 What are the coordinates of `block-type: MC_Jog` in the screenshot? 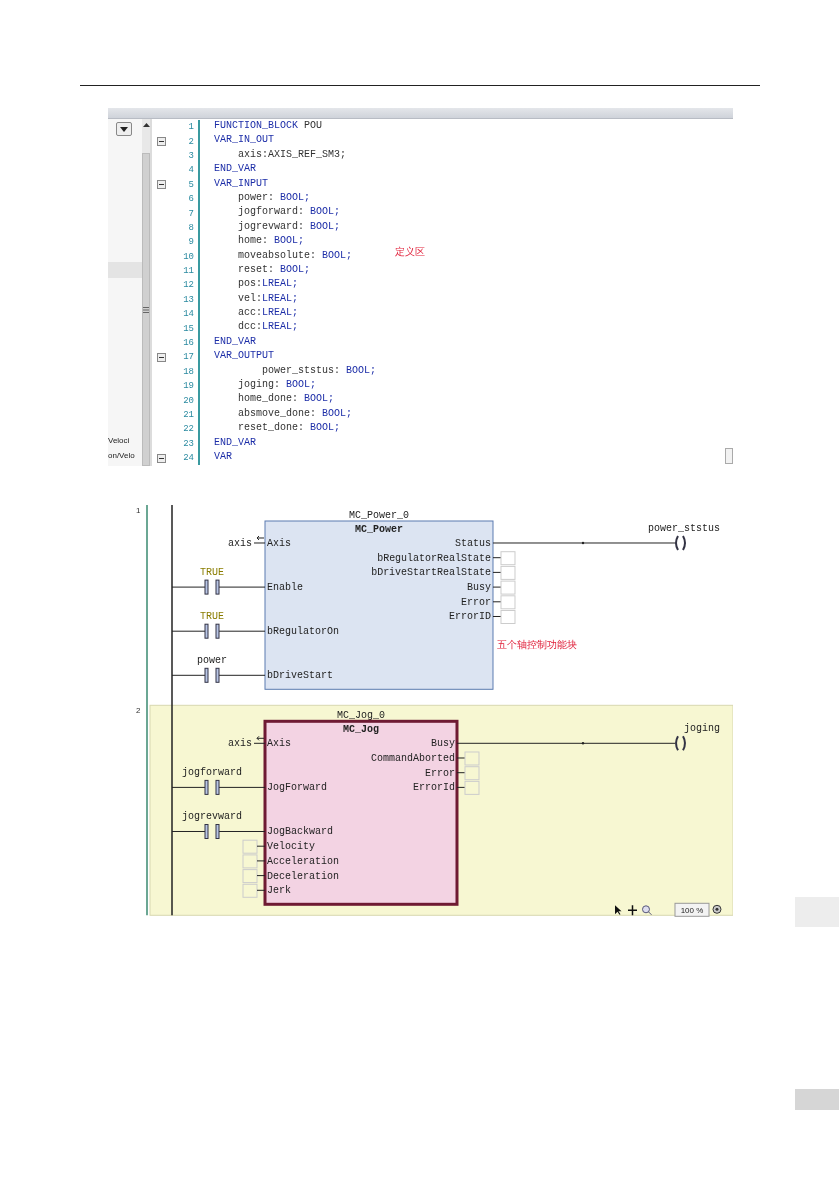 It's located at (361, 730).